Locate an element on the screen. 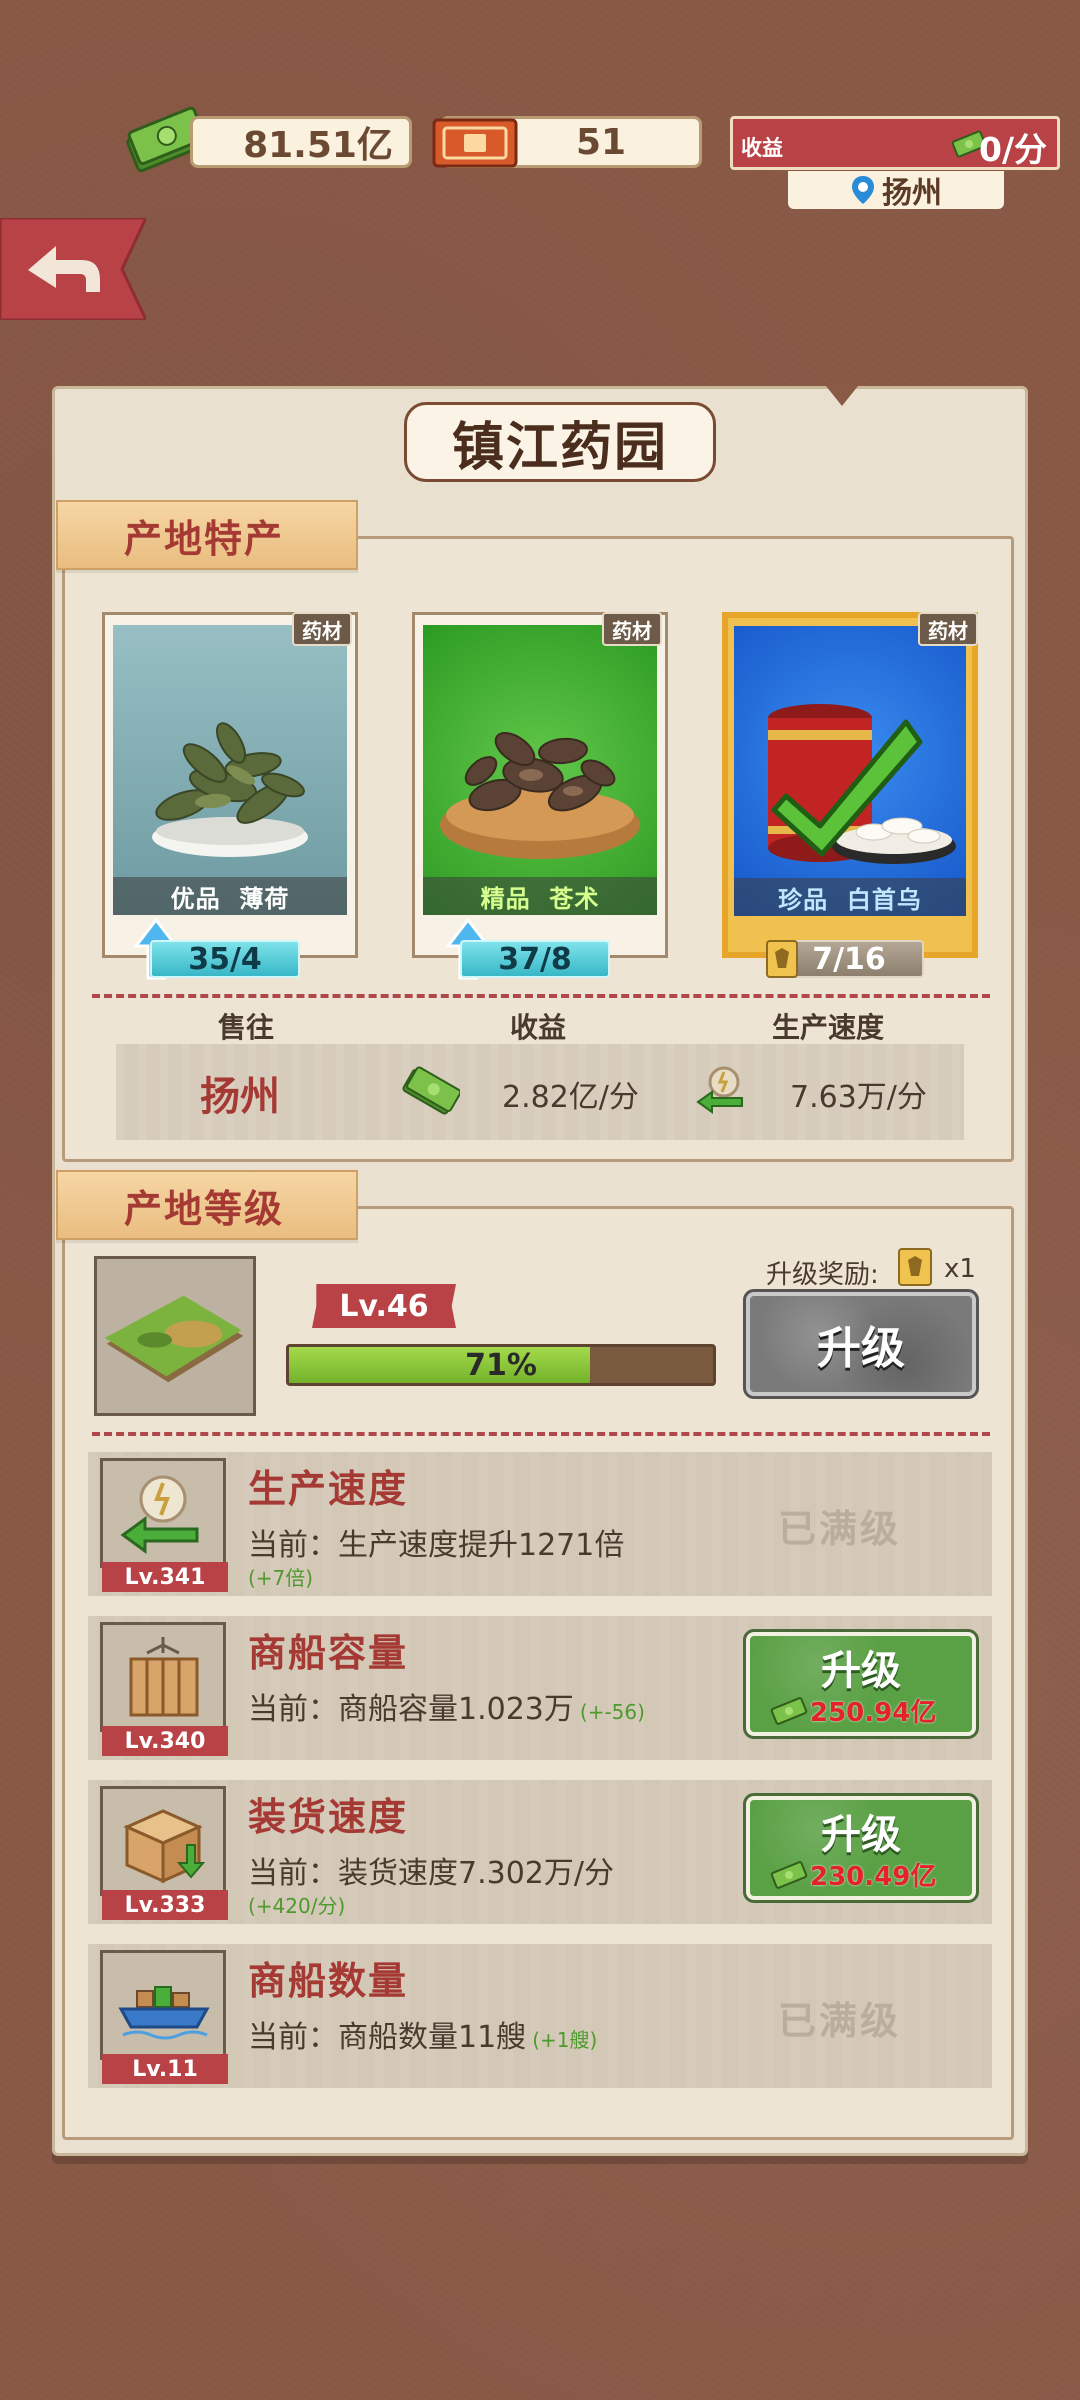  income-label: 收益 is located at coordinates (762, 148).